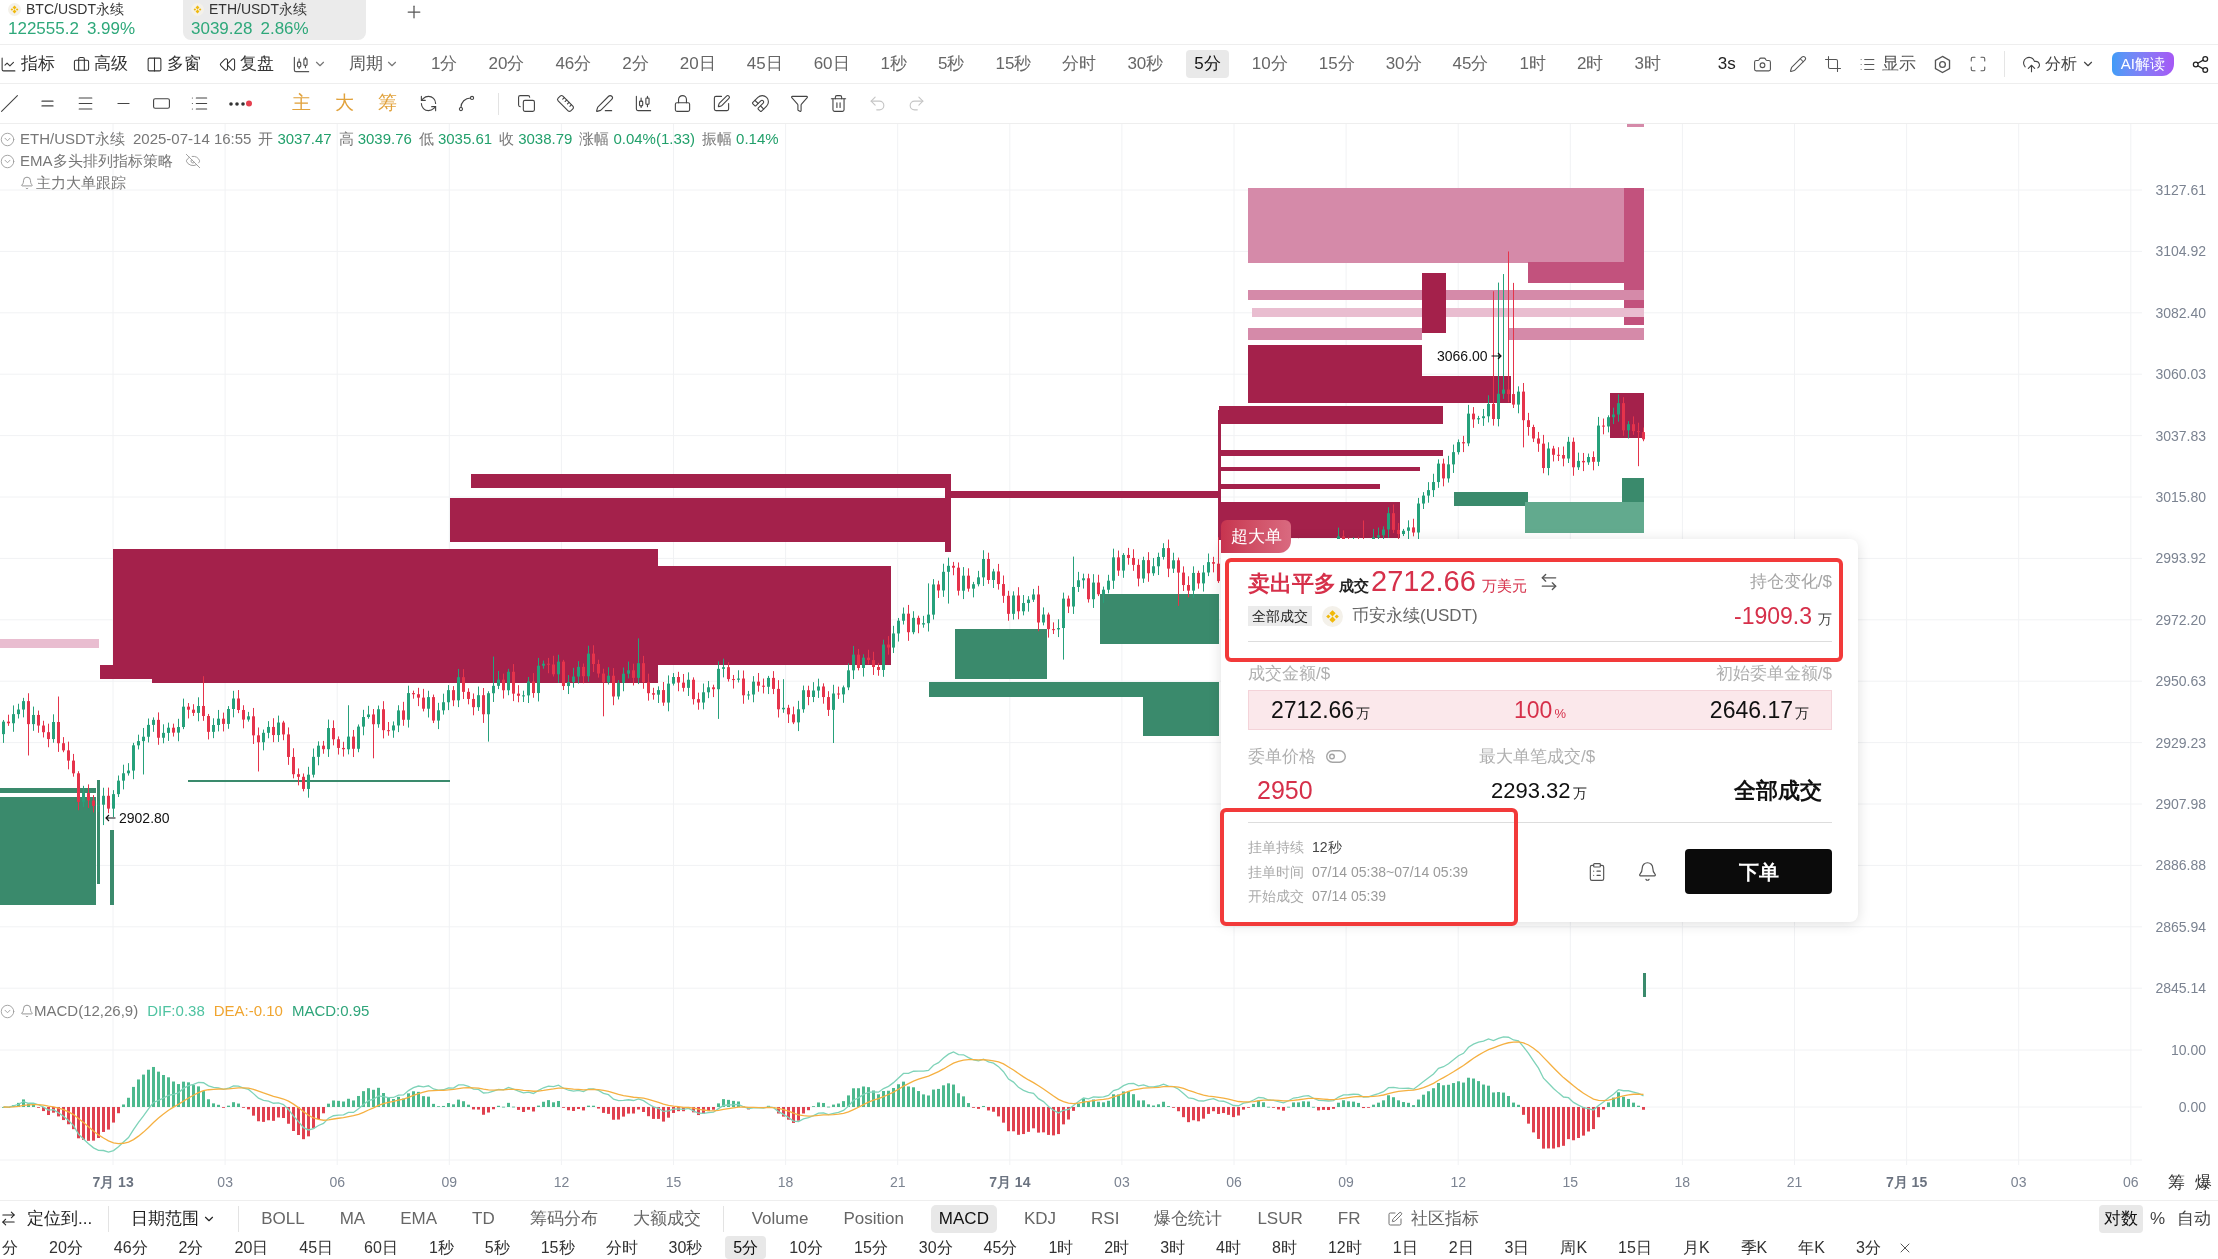 The image size is (2218, 1259). Describe the element at coordinates (2194, 1218) in the screenshot. I see `scale-option: 自动` at that location.